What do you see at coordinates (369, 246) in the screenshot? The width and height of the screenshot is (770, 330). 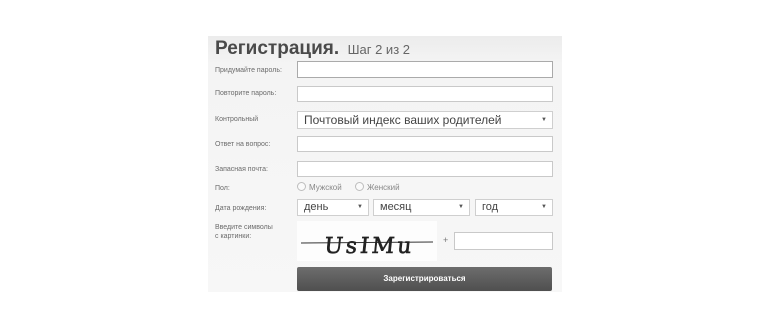 I see `captcha-text: UsIMu` at bounding box center [369, 246].